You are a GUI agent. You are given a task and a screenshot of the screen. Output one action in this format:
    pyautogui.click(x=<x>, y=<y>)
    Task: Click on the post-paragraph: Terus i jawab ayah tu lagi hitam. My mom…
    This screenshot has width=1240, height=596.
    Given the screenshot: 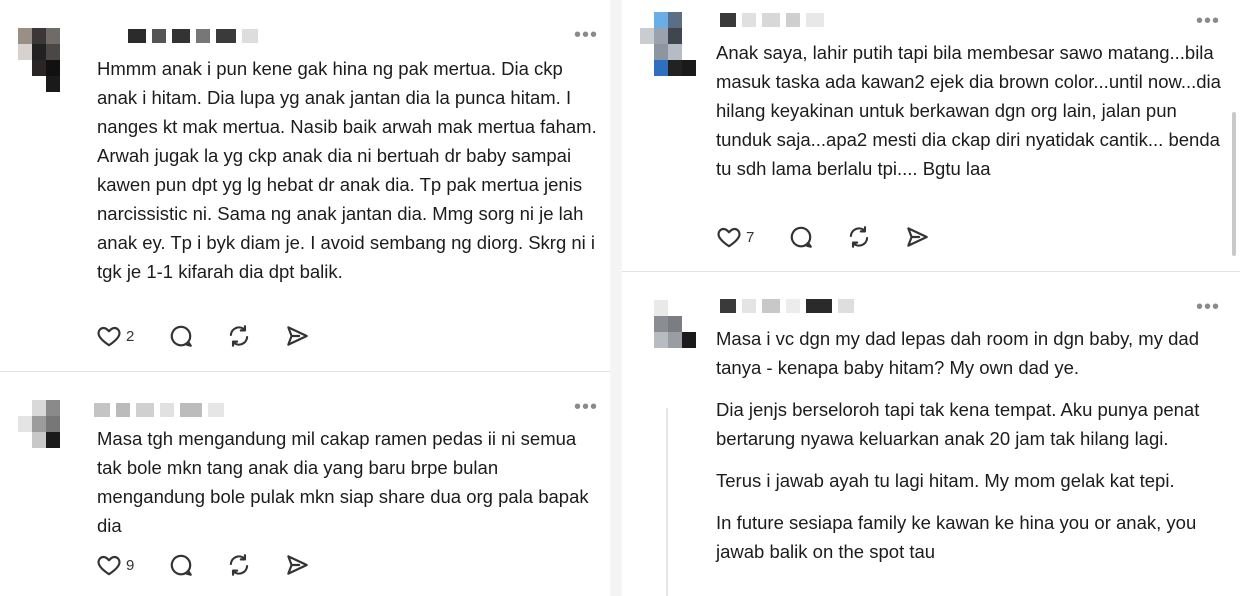 What is the action you would take?
    pyautogui.click(x=945, y=480)
    